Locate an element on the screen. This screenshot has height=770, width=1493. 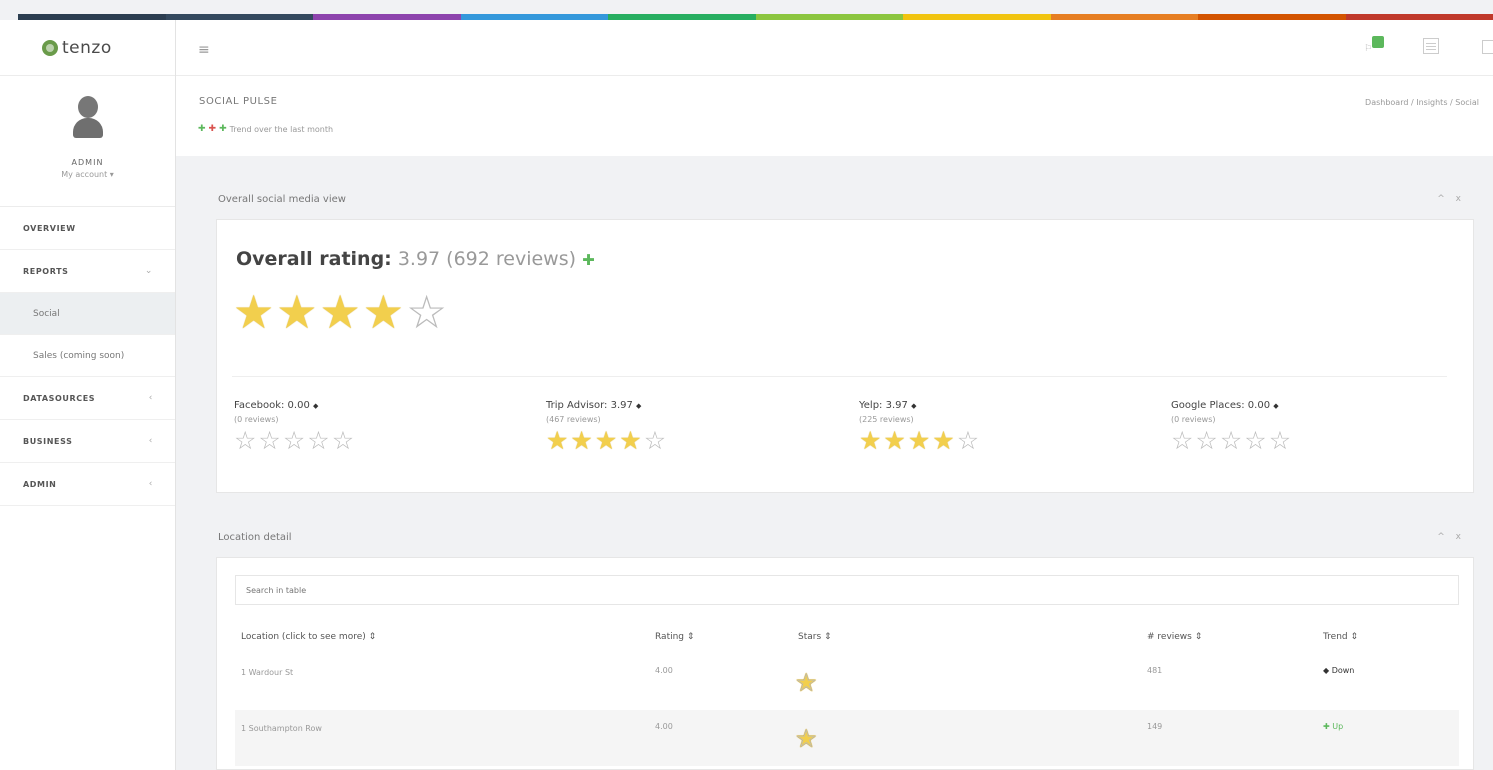
avatar-body is located at coordinates (87, 128).